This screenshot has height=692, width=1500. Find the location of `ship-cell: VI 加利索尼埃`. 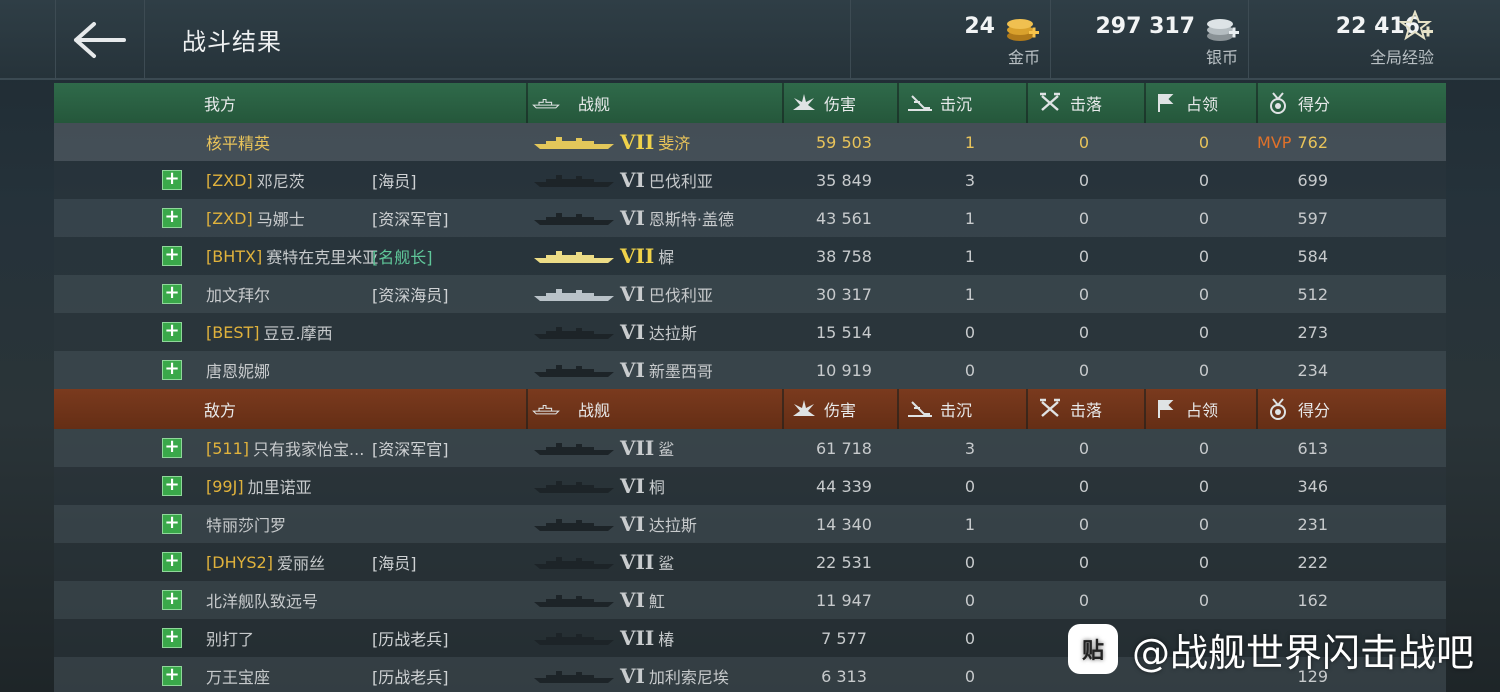

ship-cell: VI 加利索尼埃 is located at coordinates (674, 674).